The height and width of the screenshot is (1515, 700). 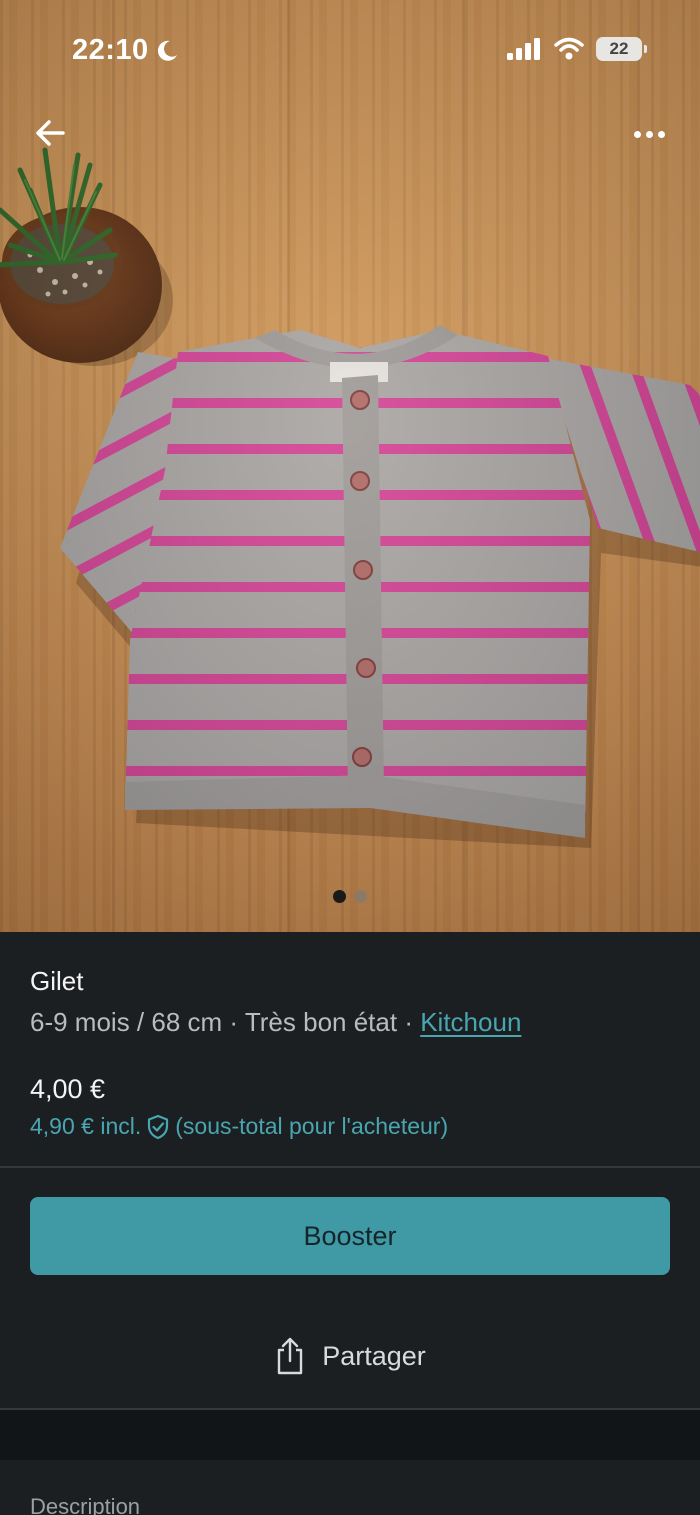 What do you see at coordinates (85, 1504) in the screenshot?
I see `description-label: Description` at bounding box center [85, 1504].